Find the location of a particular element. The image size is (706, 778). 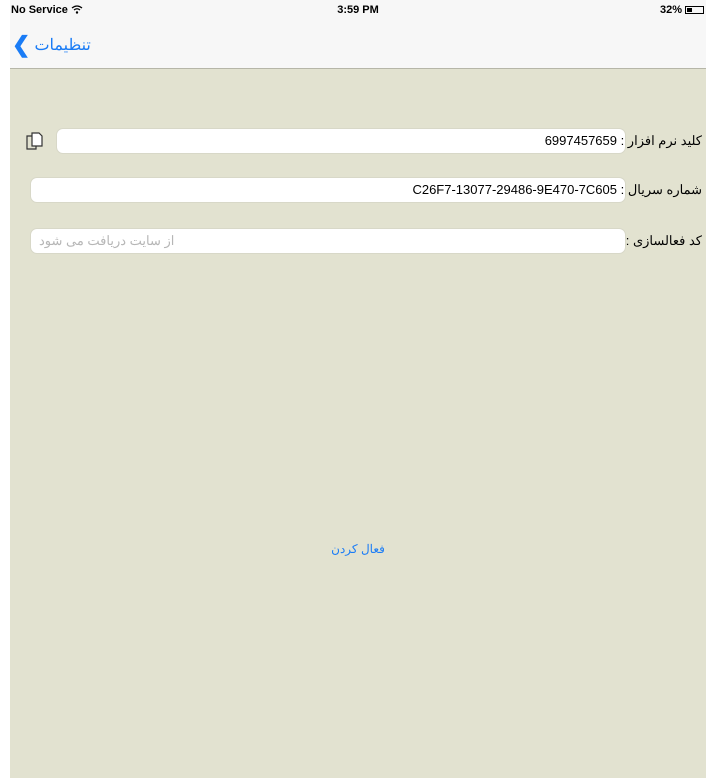

activation-label: کد فعالسازی : is located at coordinates (663, 240).